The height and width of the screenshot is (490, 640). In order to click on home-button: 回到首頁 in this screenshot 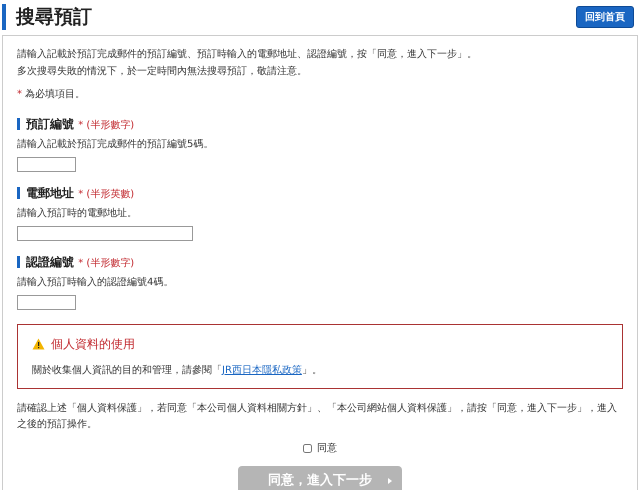, I will do `click(605, 17)`.